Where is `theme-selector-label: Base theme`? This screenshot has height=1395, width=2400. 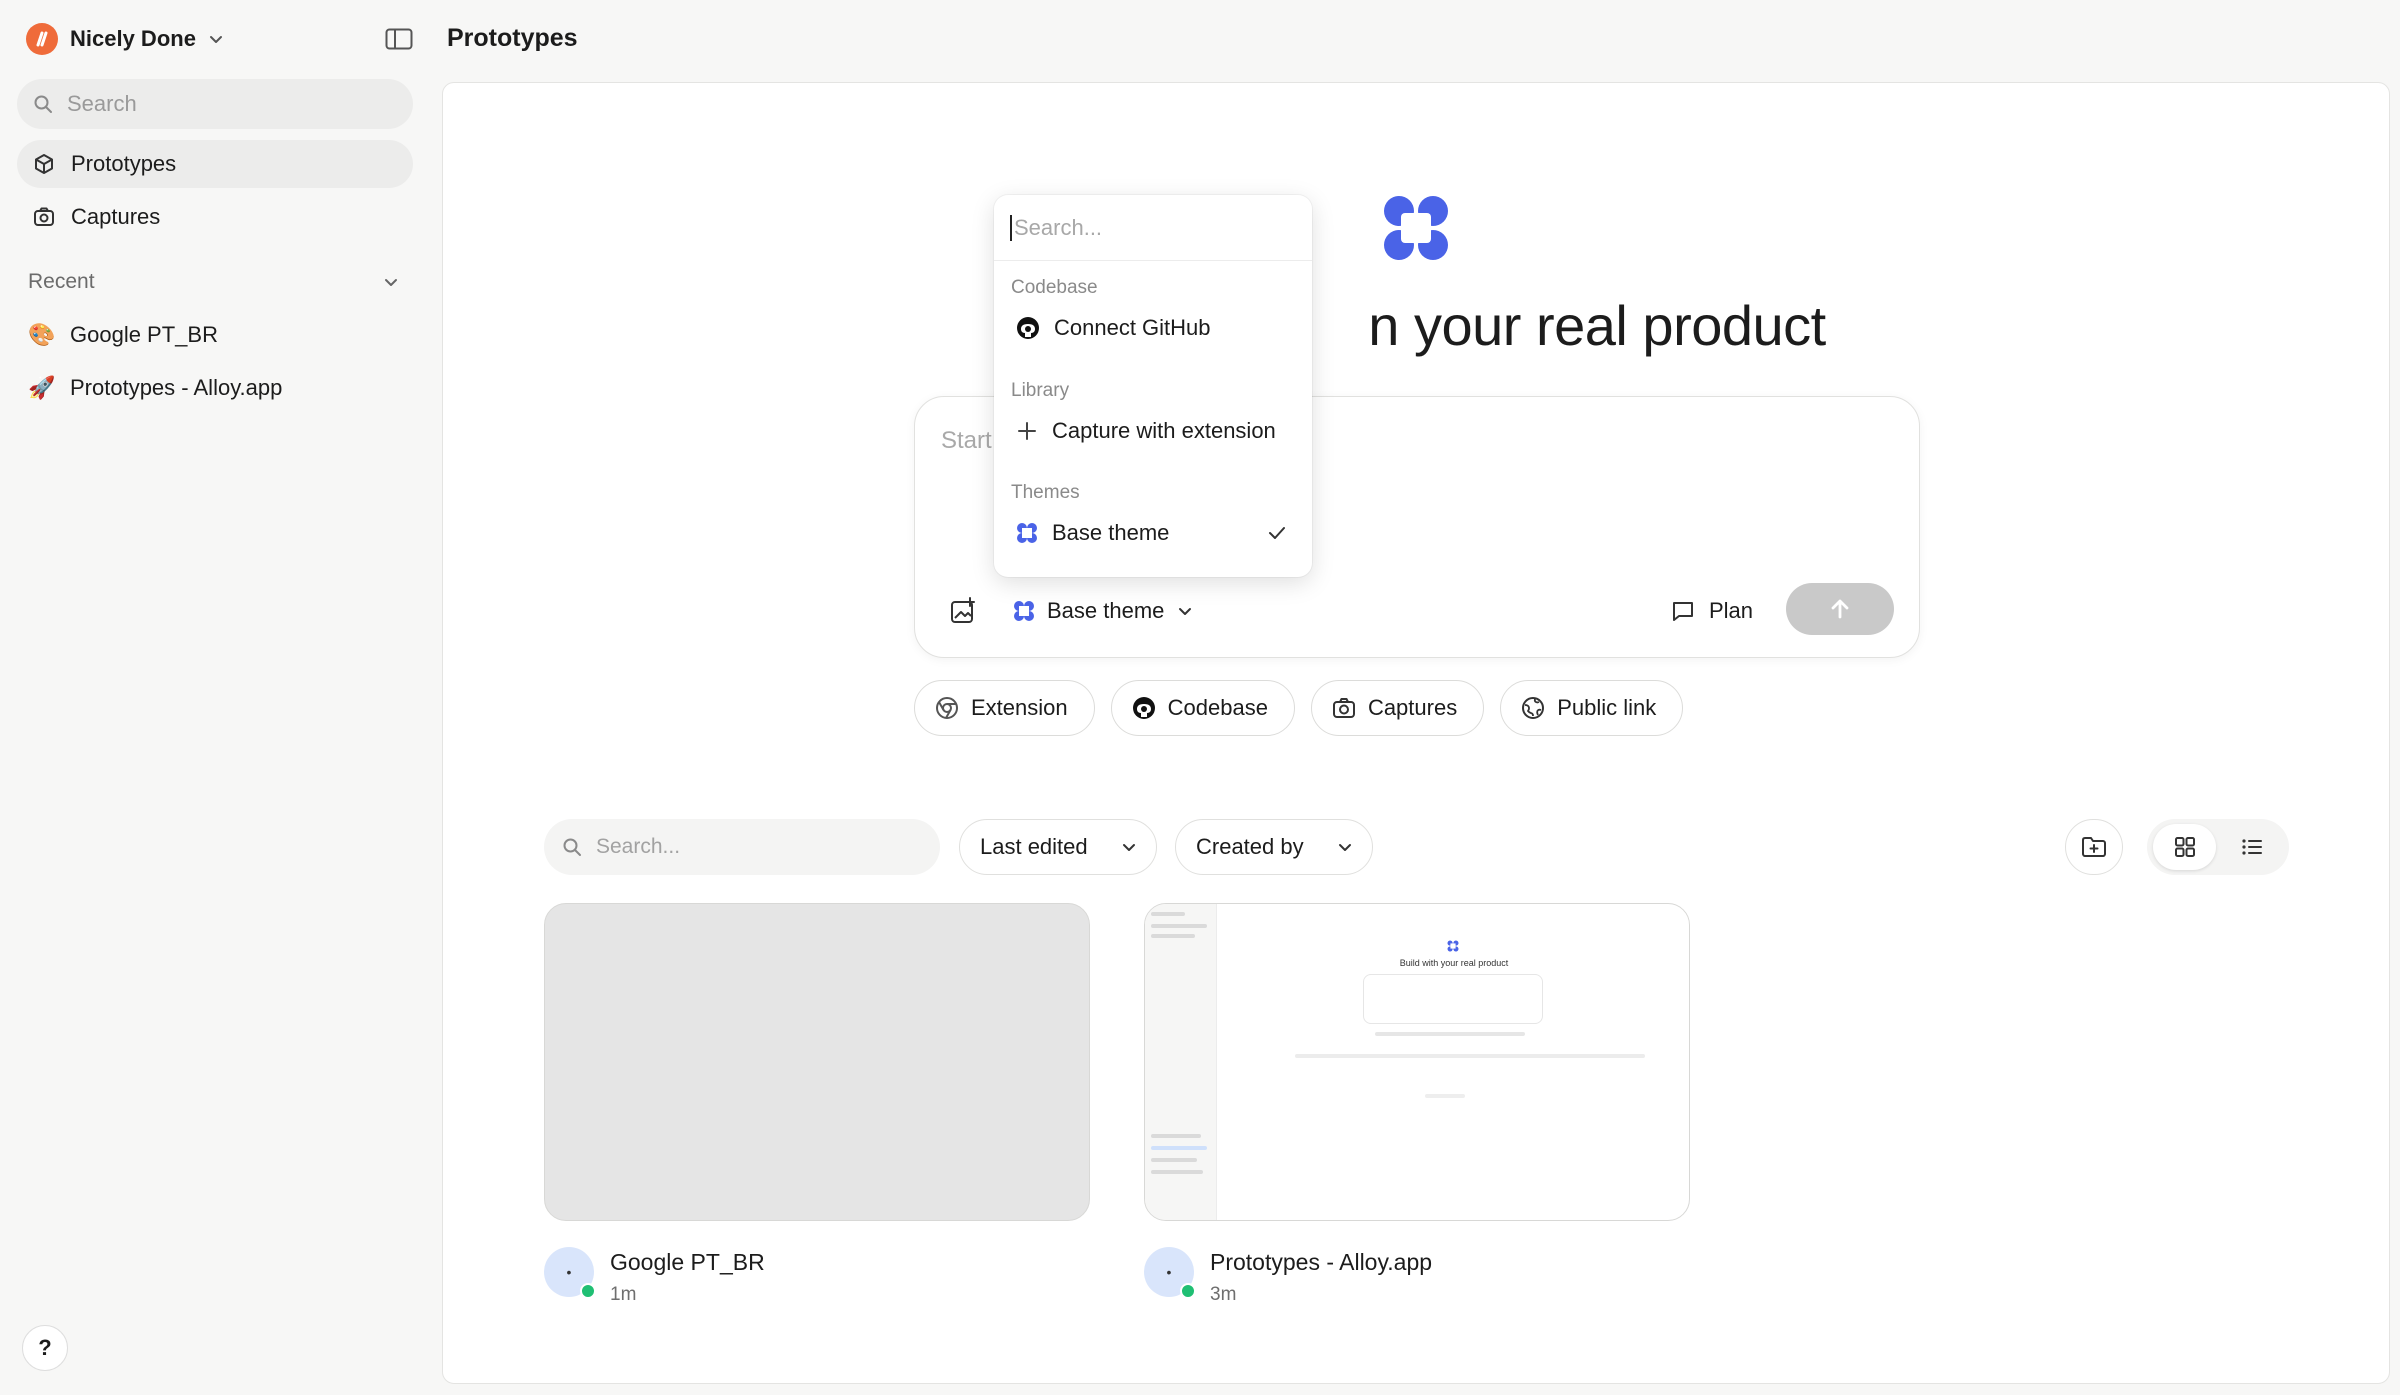 theme-selector-label: Base theme is located at coordinates (1106, 610).